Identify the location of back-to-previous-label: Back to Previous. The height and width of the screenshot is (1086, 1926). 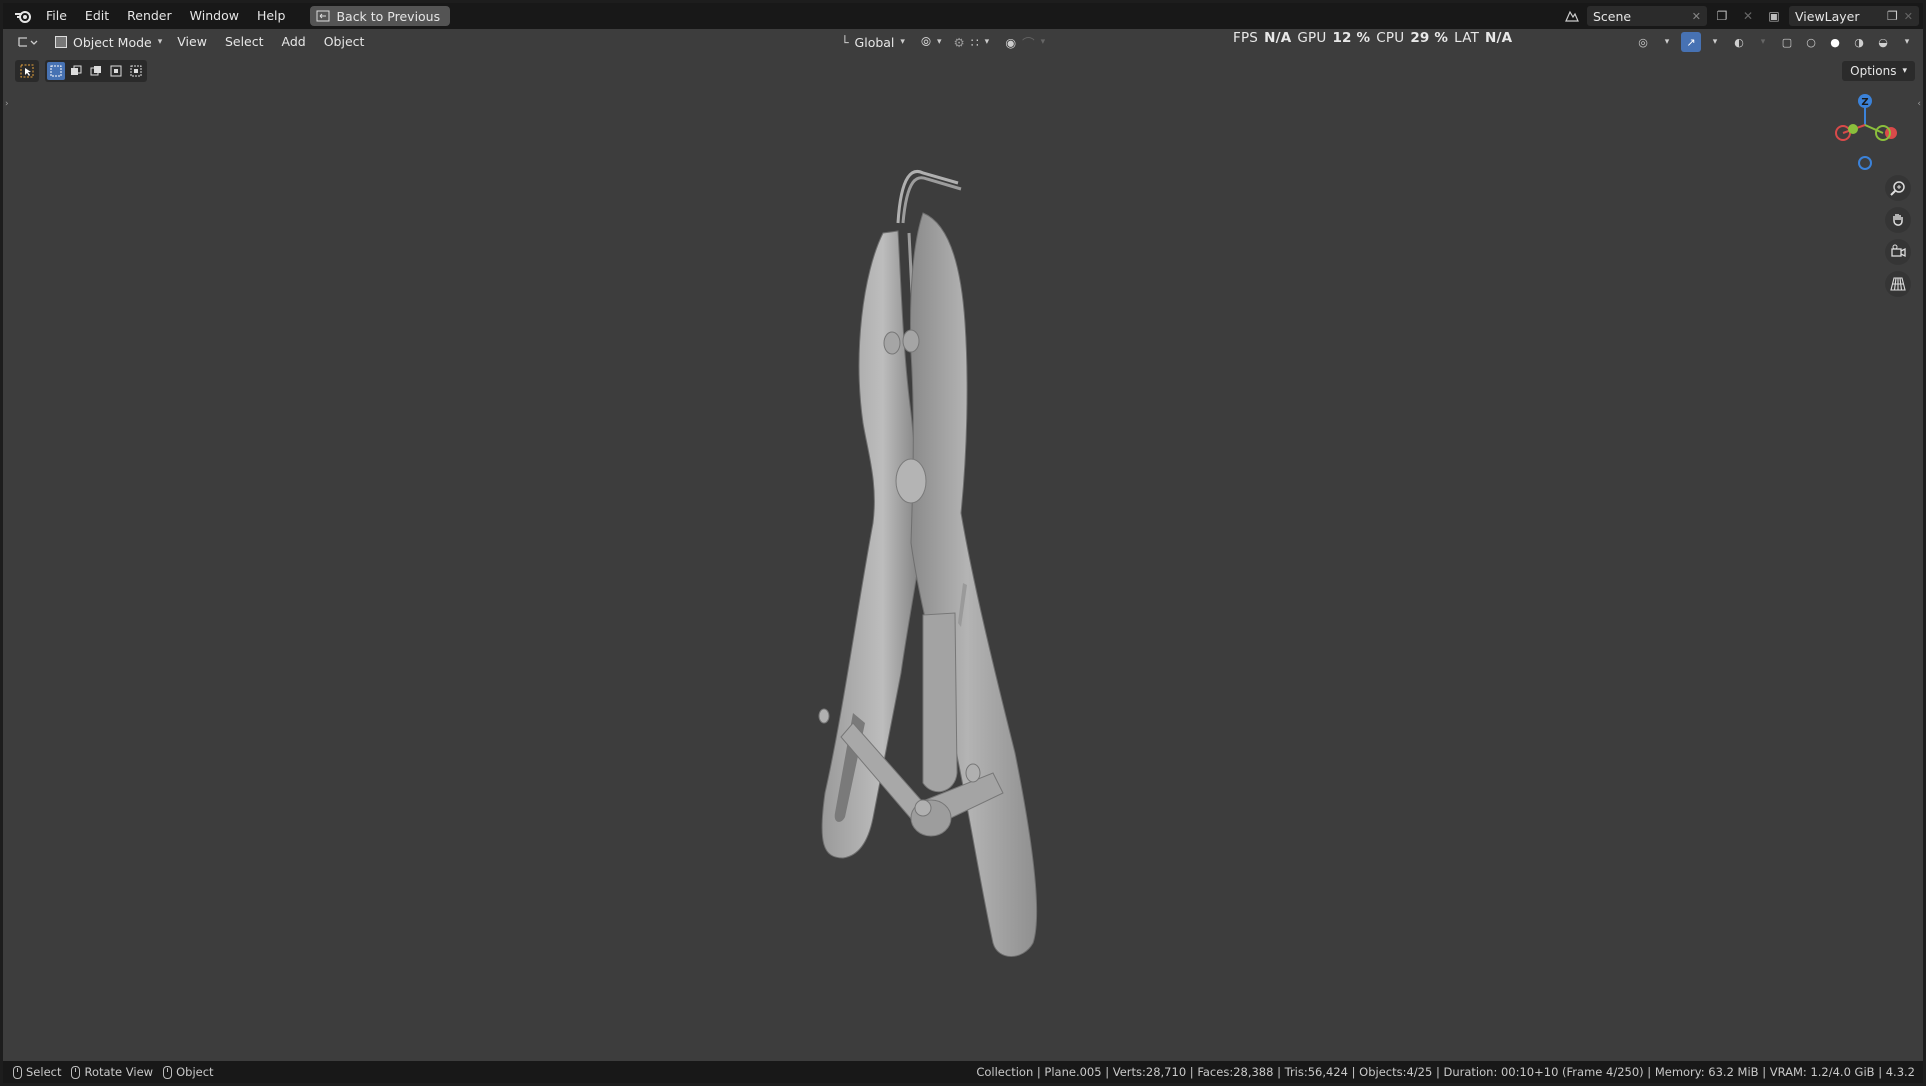
(388, 16).